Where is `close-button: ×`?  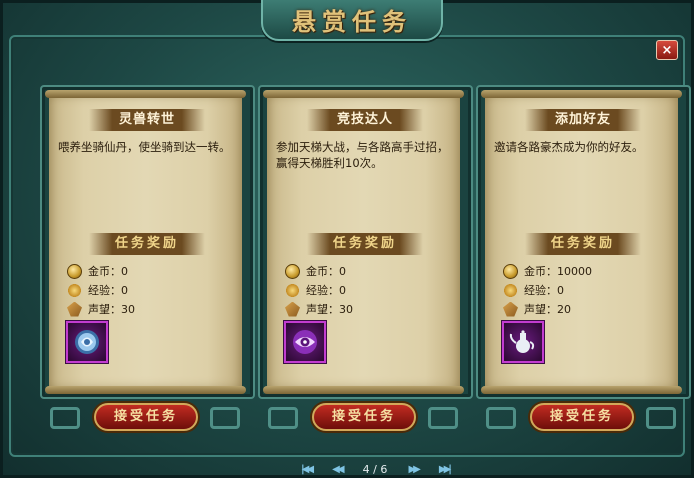 close-button: × is located at coordinates (667, 50).